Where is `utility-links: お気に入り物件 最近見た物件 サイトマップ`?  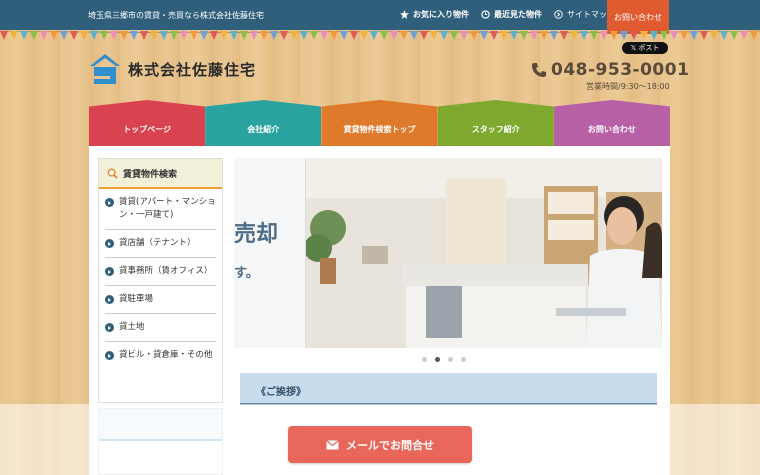
utility-links: お気に入り物件 最近見た物件 サイトマップ is located at coordinates (507, 14).